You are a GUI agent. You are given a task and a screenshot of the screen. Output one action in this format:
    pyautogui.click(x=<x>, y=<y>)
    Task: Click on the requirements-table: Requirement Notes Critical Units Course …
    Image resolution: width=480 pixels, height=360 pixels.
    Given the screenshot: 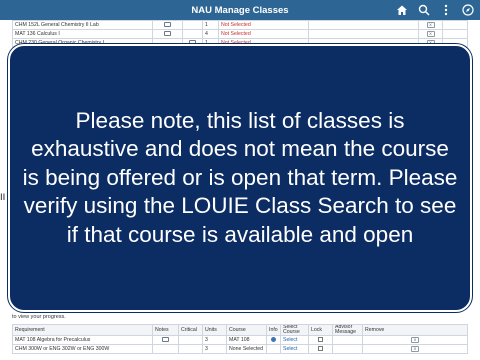 What is the action you would take?
    pyautogui.click(x=240, y=339)
    